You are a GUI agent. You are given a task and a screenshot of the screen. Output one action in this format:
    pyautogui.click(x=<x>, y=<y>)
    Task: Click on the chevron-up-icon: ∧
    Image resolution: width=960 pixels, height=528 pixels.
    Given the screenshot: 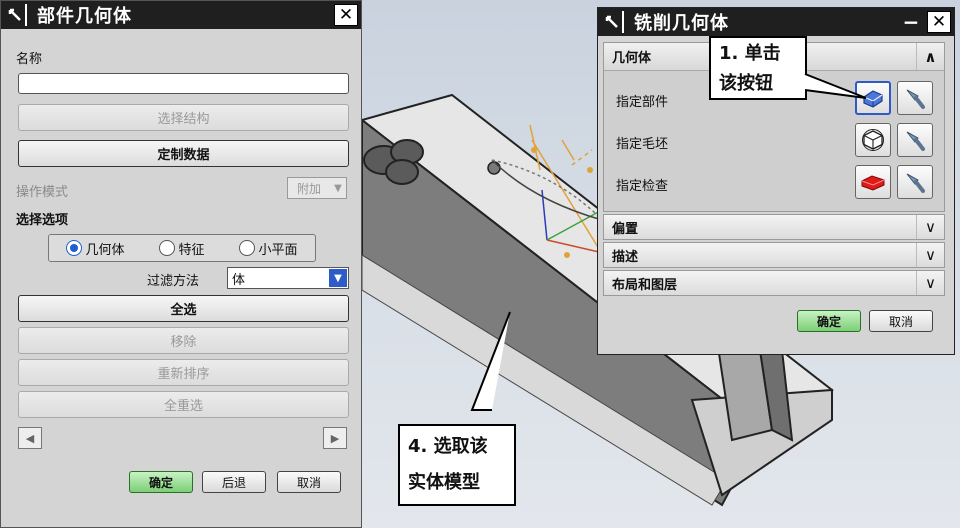 What is the action you would take?
    pyautogui.click(x=930, y=56)
    